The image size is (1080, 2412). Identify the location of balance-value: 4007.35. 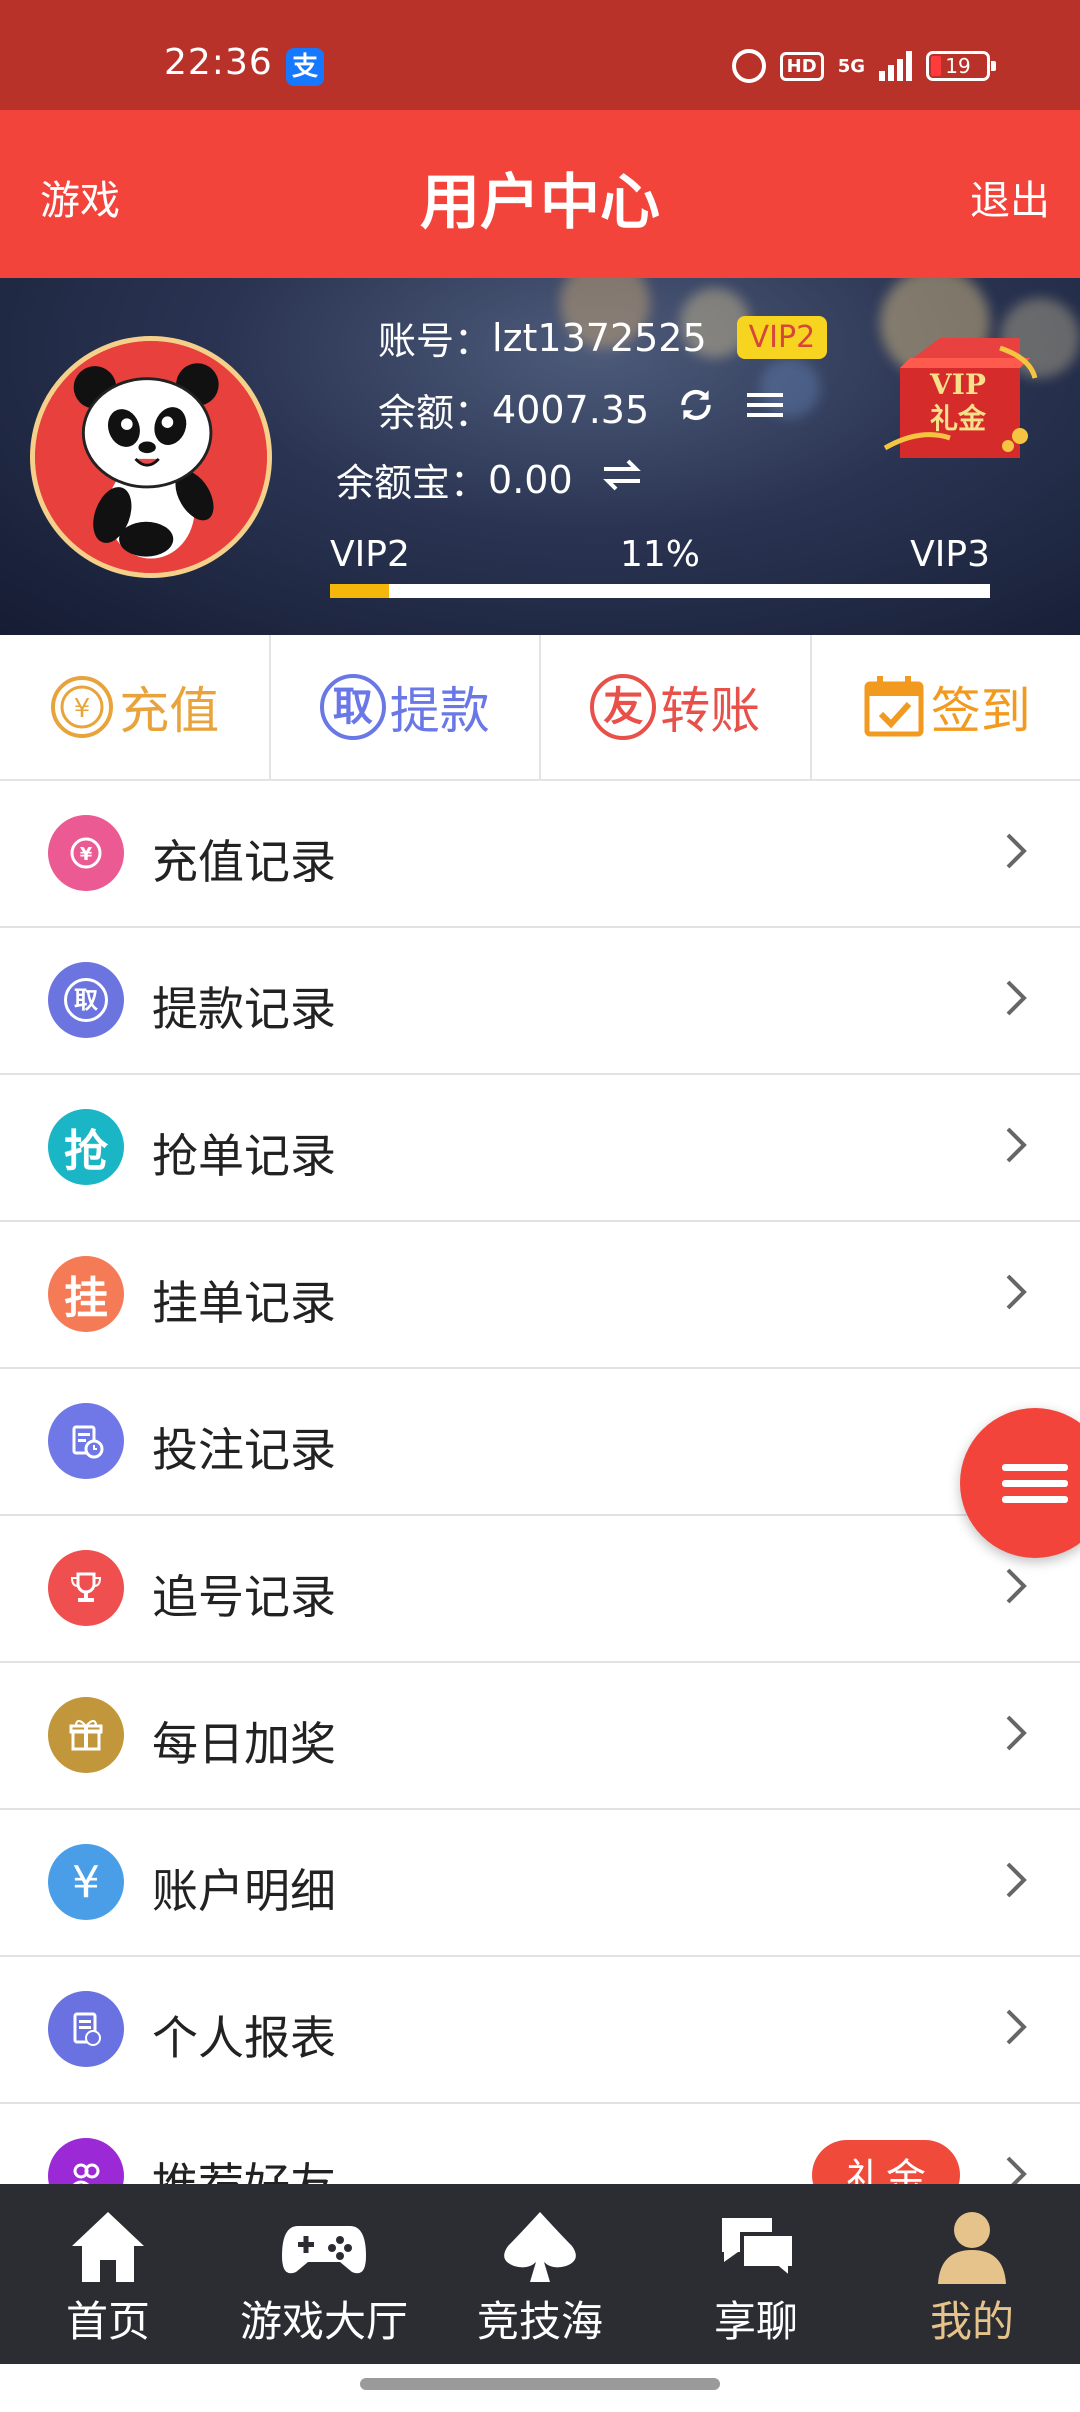
(571, 409).